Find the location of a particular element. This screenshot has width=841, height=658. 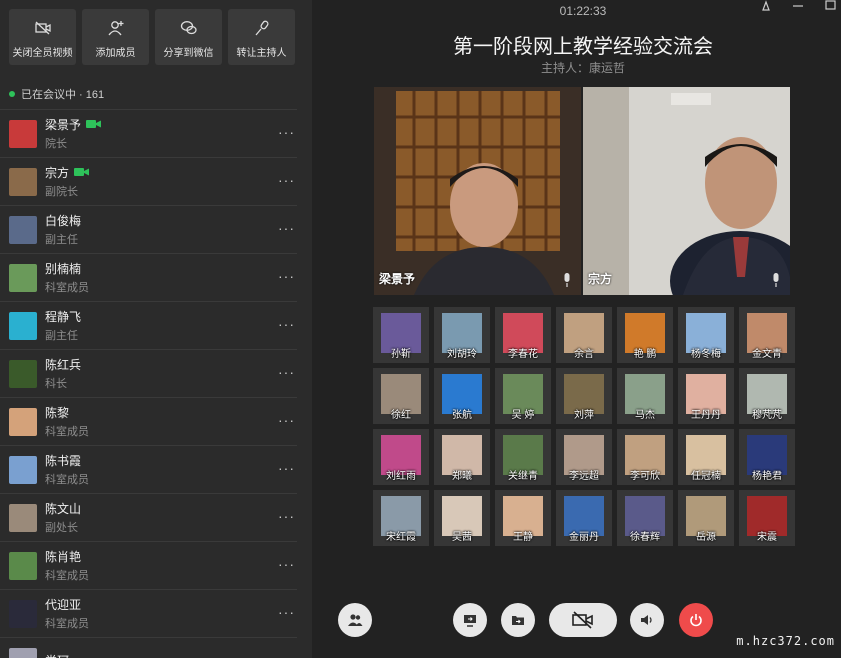

list-item: 陈黎 科室成员 ··· is located at coordinates (148, 421).